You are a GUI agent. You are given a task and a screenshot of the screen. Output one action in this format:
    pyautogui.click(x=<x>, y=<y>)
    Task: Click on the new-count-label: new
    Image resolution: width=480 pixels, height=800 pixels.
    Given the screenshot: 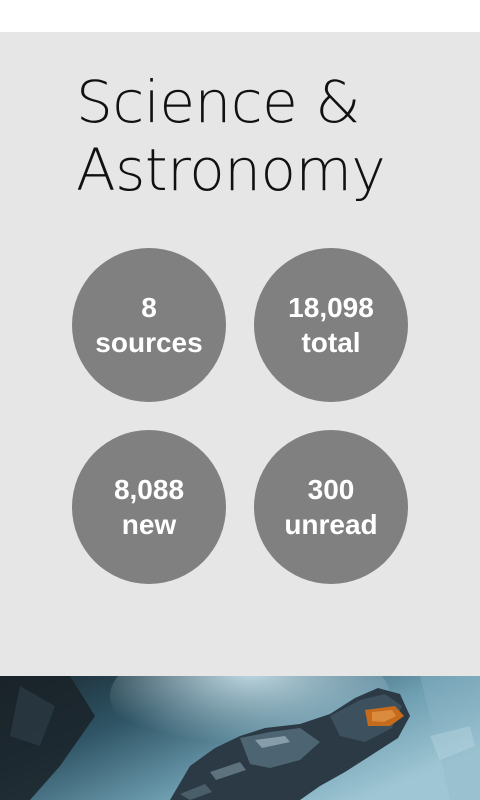 What is the action you would take?
    pyautogui.click(x=149, y=524)
    